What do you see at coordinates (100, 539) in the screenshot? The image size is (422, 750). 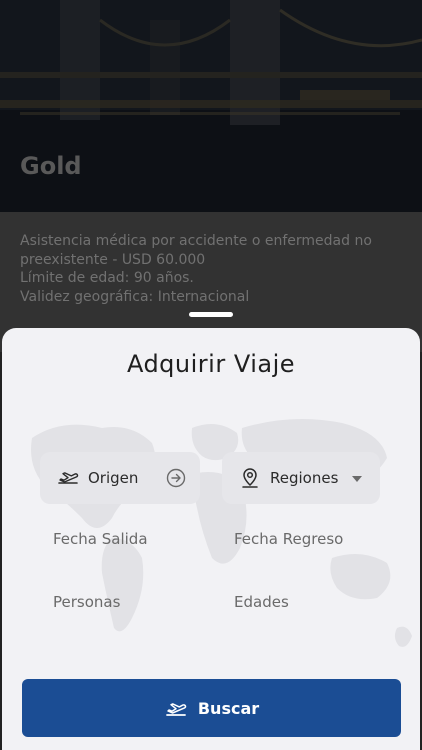 I see `departure-date-field: Fecha Salida` at bounding box center [100, 539].